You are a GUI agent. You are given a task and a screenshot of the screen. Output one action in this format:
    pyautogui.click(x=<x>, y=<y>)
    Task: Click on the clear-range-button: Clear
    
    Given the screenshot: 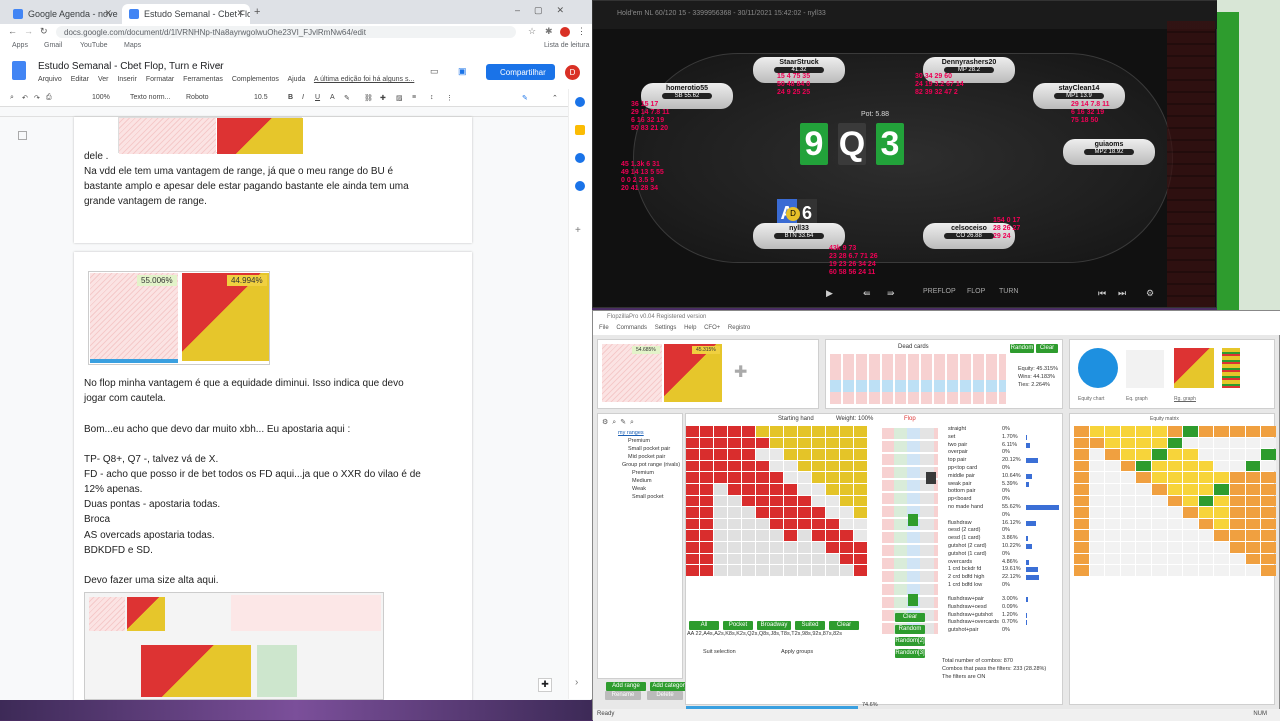 What is the action you would take?
    pyautogui.click(x=844, y=625)
    